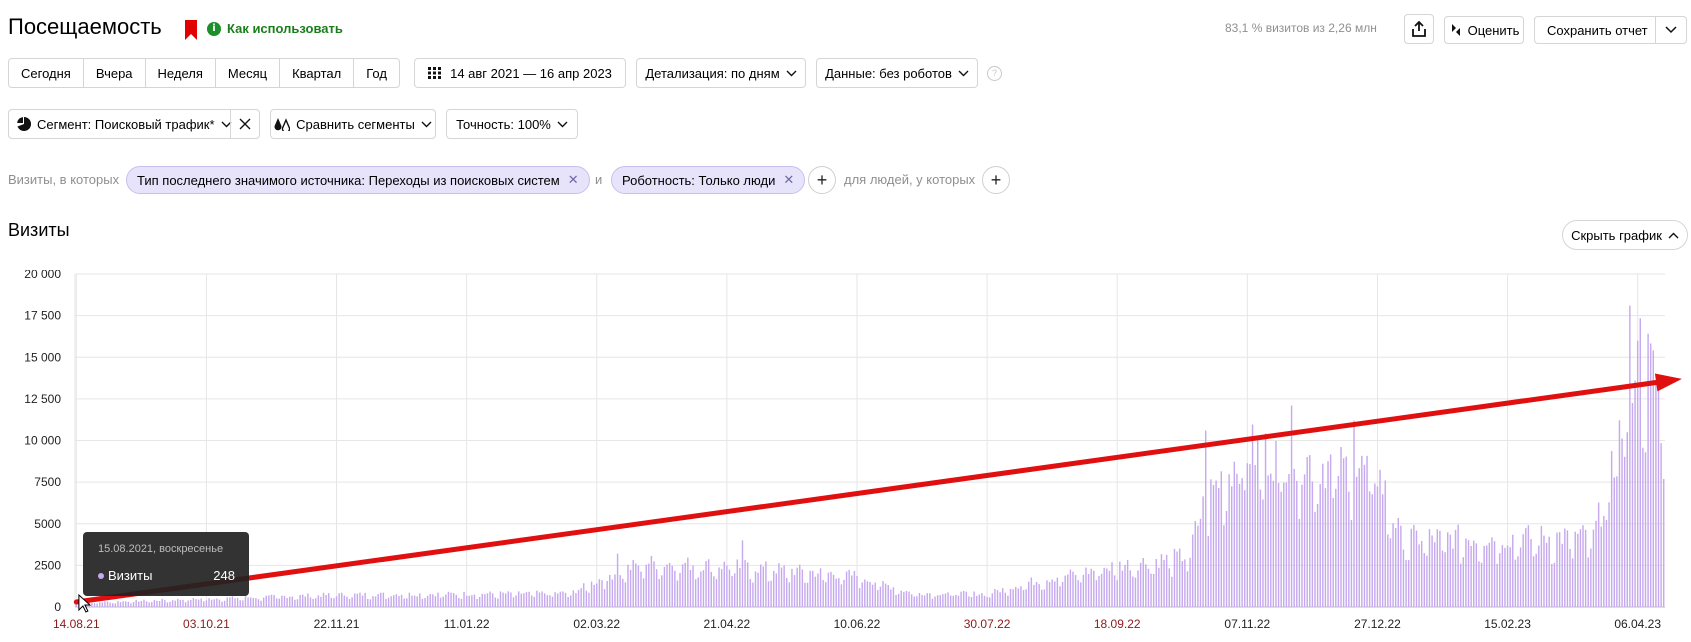  What do you see at coordinates (822, 180) in the screenshot?
I see `add-visit-filter-button: +` at bounding box center [822, 180].